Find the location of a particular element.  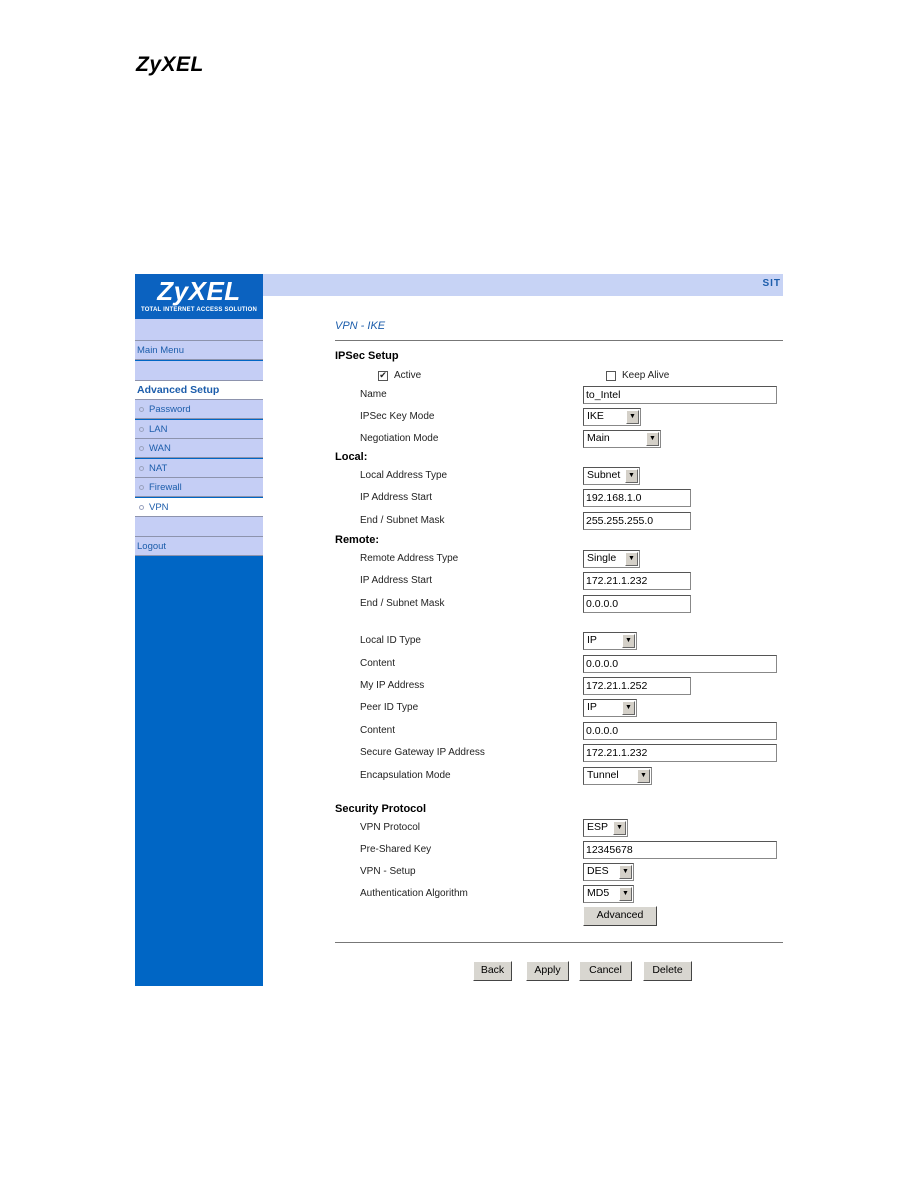

sidebar-item-wan: WAN is located at coordinates (199, 448).